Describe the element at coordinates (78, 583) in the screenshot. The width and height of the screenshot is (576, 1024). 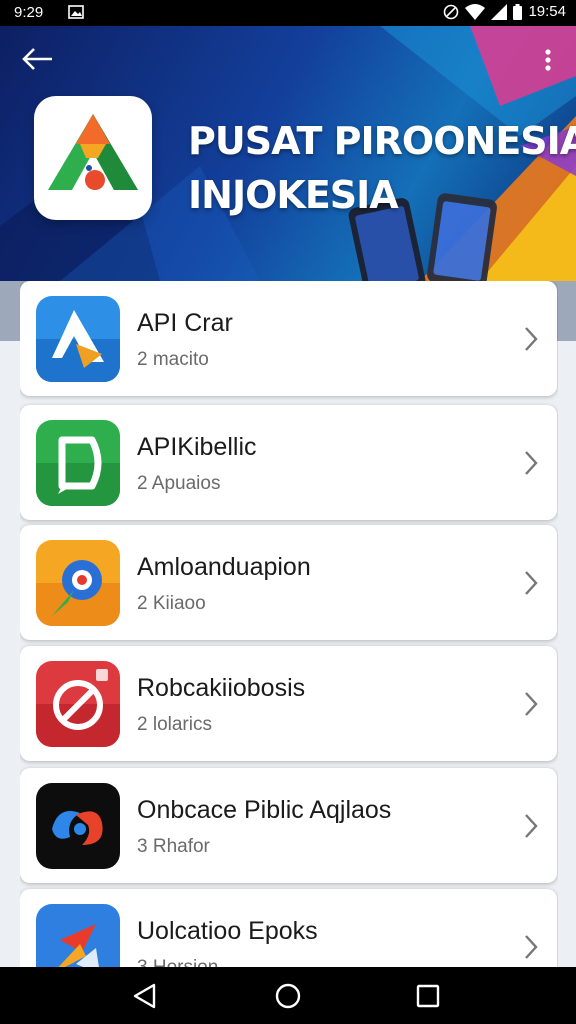
I see `orange-compass-app-icon` at that location.